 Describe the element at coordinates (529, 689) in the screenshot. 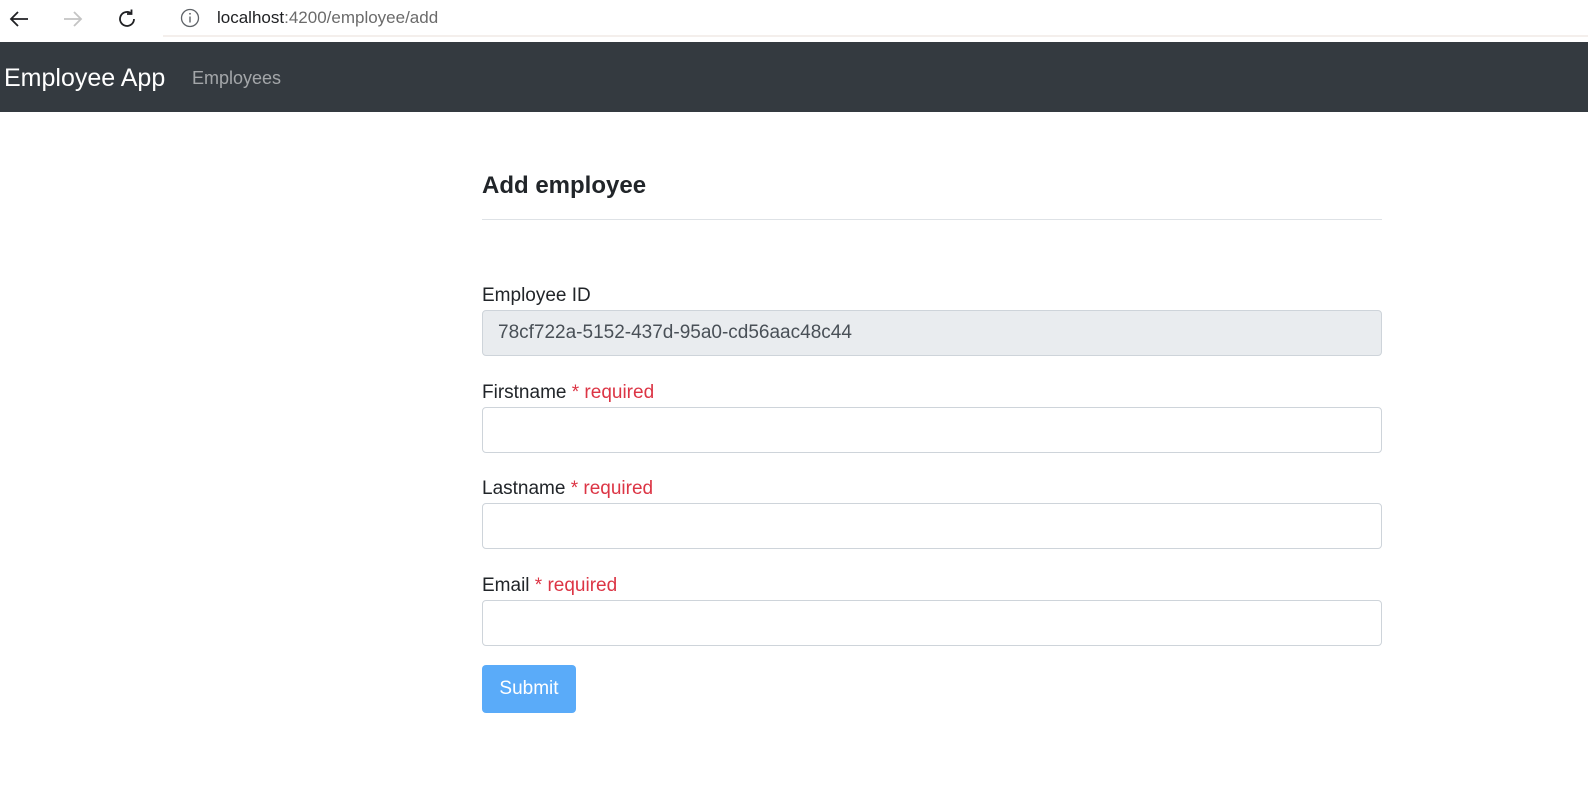

I see `submit-button: Submit` at that location.